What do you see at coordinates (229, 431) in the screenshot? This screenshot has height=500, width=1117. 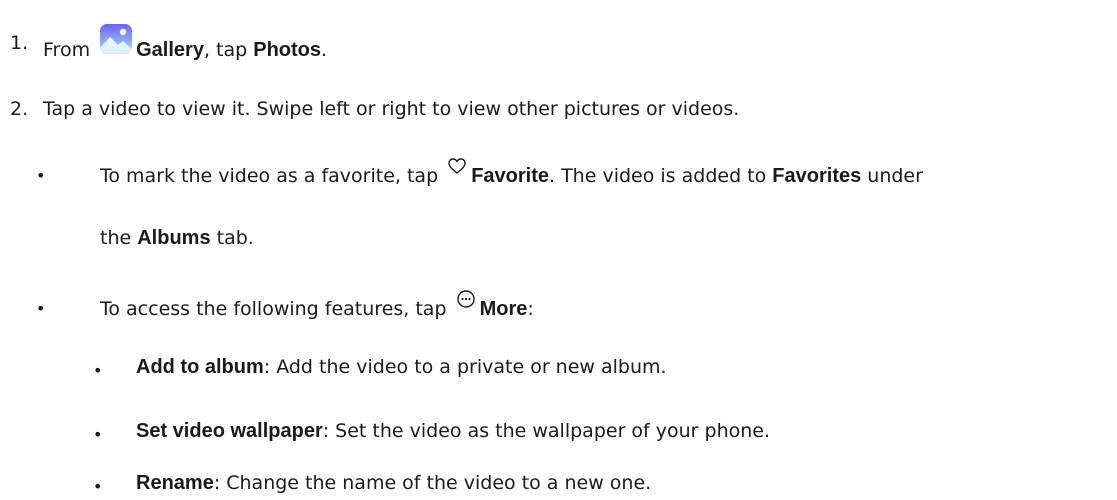 I see `feature-title: Set video wallpaper` at bounding box center [229, 431].